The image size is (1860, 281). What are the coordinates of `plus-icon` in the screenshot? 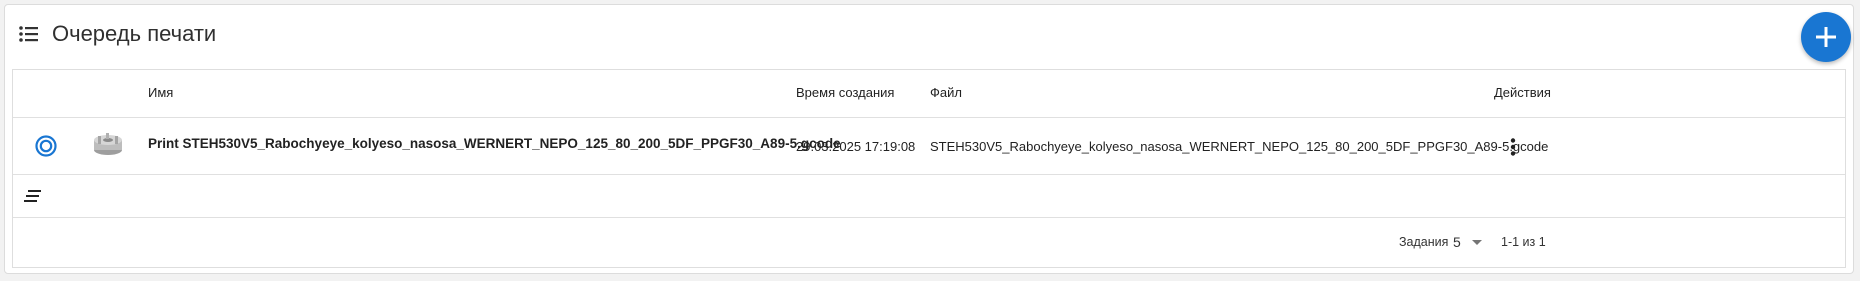 It's located at (1826, 37).